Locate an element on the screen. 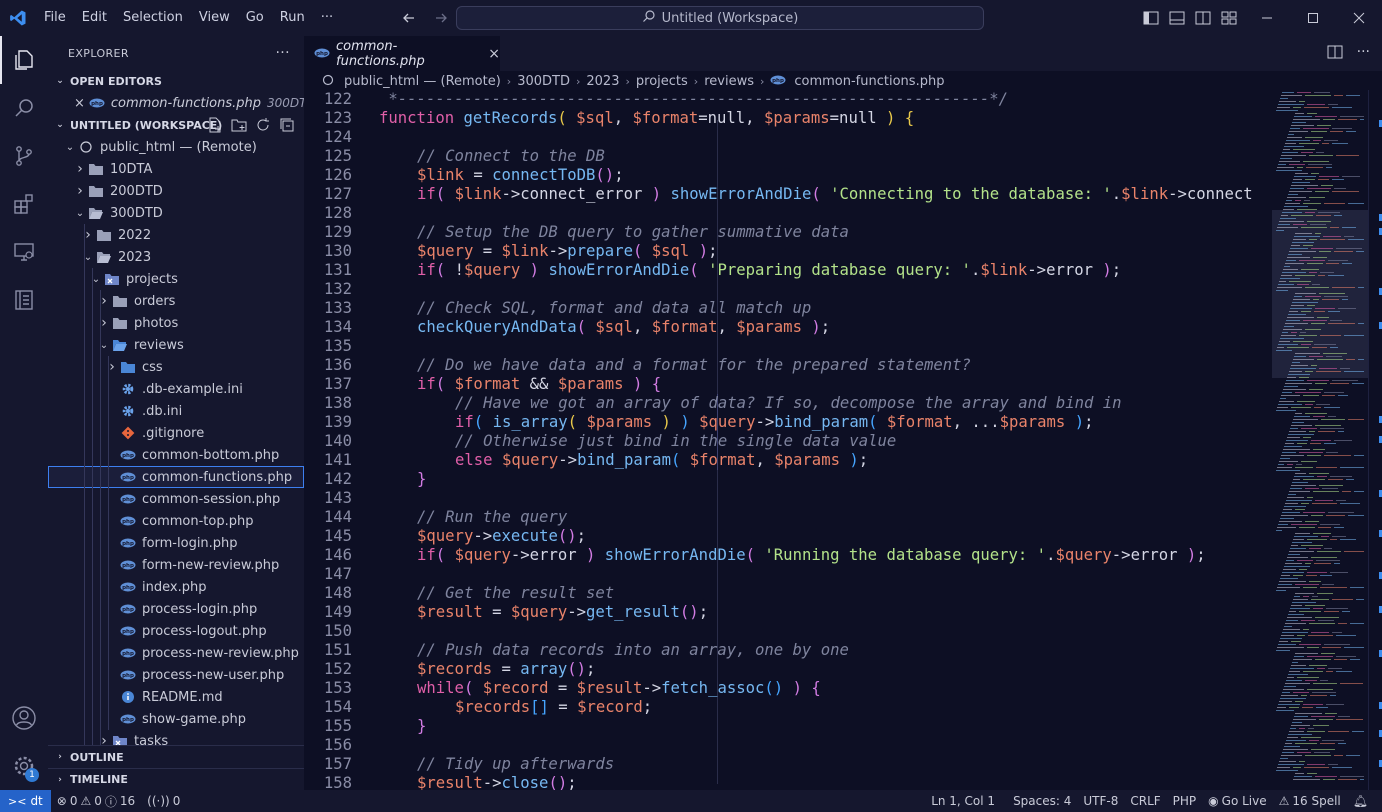 The image size is (1382, 812). close-window-icon is located at coordinates (1359, 18).